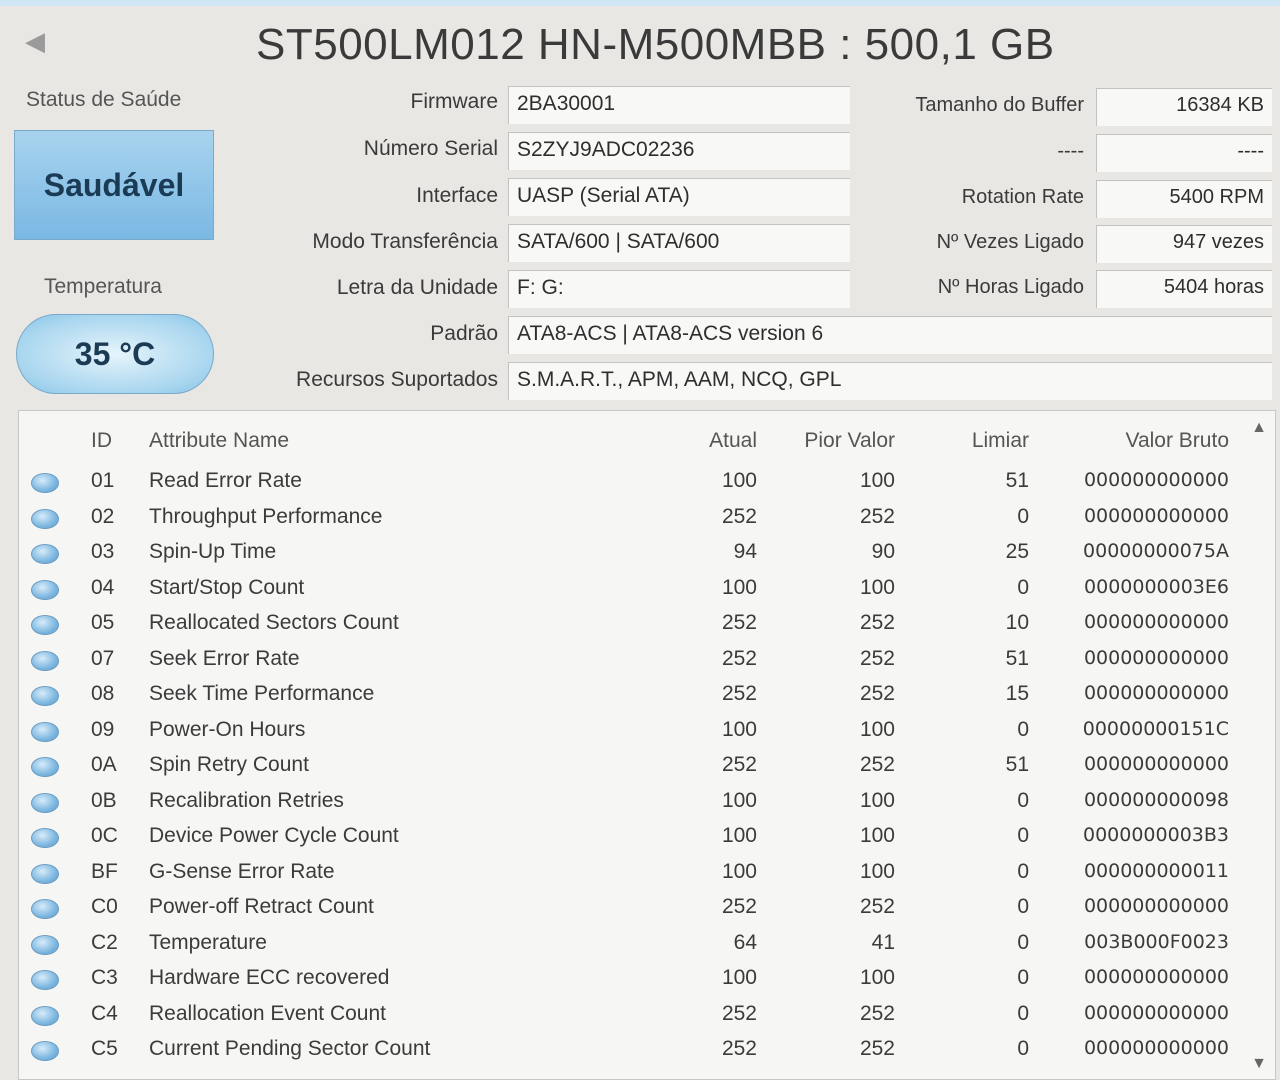  Describe the element at coordinates (1010, 242) in the screenshot. I see `power-on-count-label: Nº Vezes Ligado` at that location.